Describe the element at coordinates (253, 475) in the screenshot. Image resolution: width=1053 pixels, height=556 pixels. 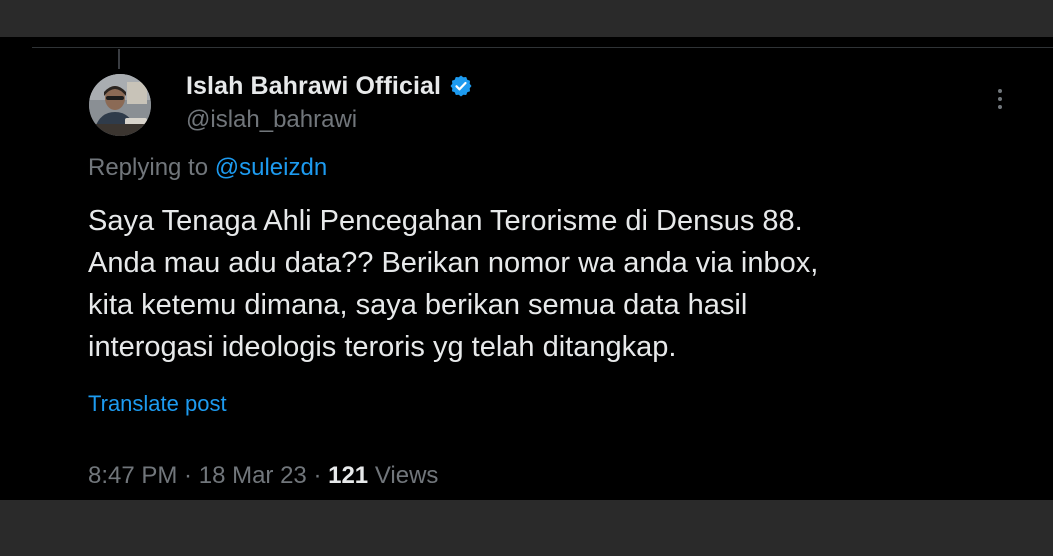
I see `post-date: 18 Mar 23` at that location.